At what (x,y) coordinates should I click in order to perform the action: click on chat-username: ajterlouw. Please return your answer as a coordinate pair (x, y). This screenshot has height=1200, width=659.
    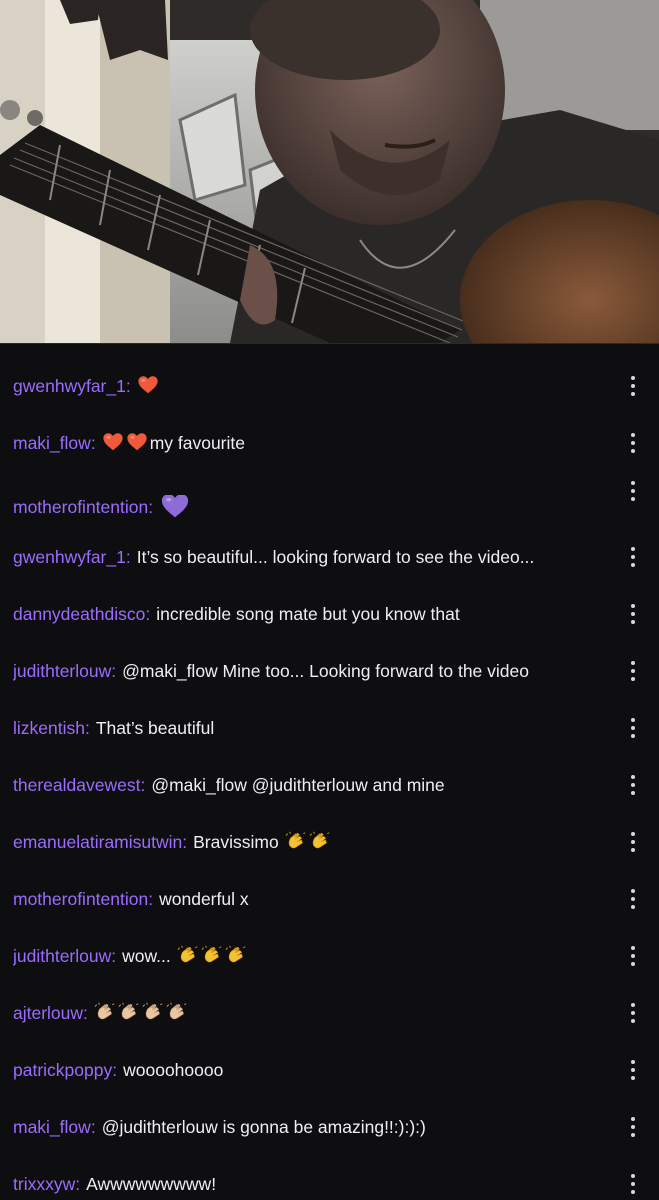
    Looking at the image, I should click on (48, 1013).